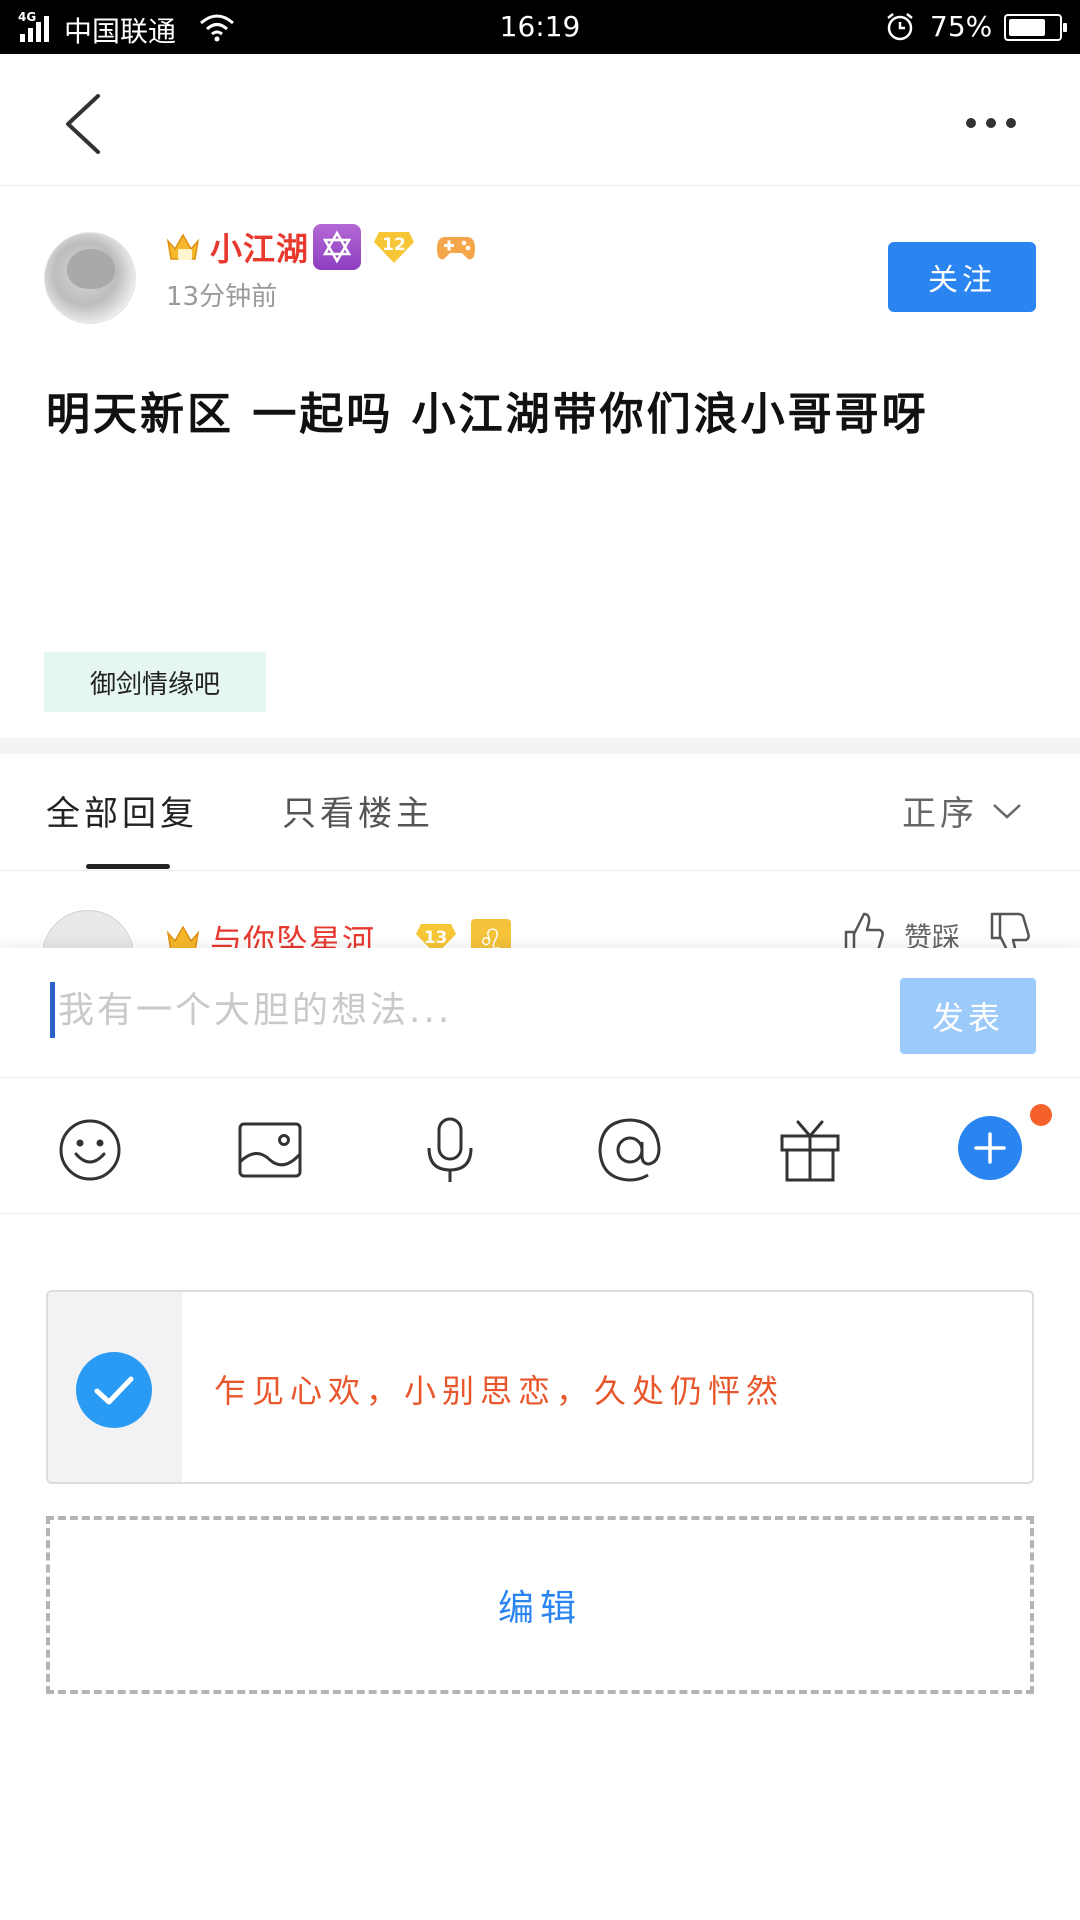 The height and width of the screenshot is (1920, 1080). What do you see at coordinates (259, 247) in the screenshot?
I see `author-name: 小江湖` at bounding box center [259, 247].